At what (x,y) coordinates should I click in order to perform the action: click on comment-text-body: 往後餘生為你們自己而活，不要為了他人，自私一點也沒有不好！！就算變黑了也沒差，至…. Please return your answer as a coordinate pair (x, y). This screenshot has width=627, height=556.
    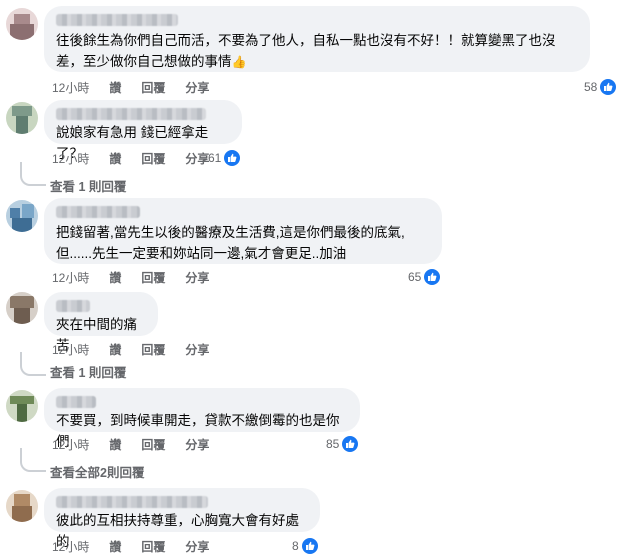
    Looking at the image, I should click on (306, 51).